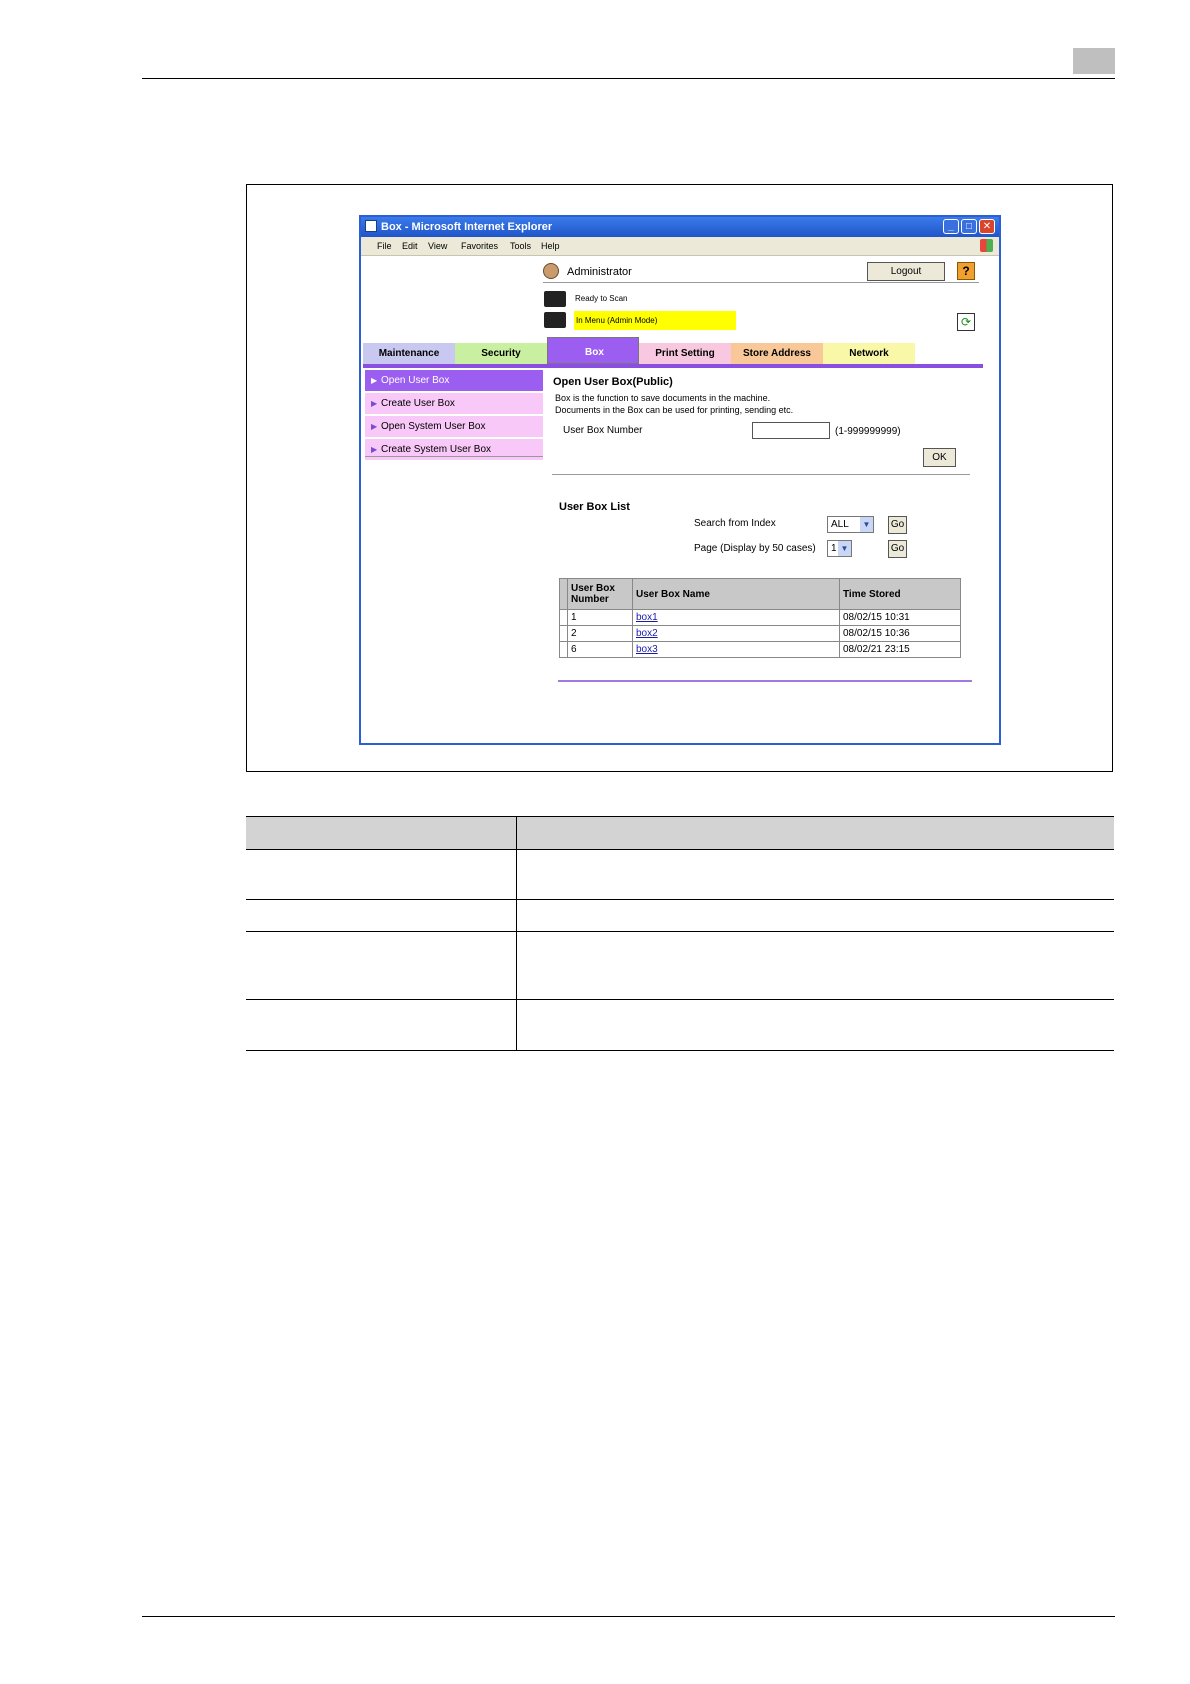 The width and height of the screenshot is (1190, 1684). What do you see at coordinates (647, 649) in the screenshot?
I see `box-link: box3` at bounding box center [647, 649].